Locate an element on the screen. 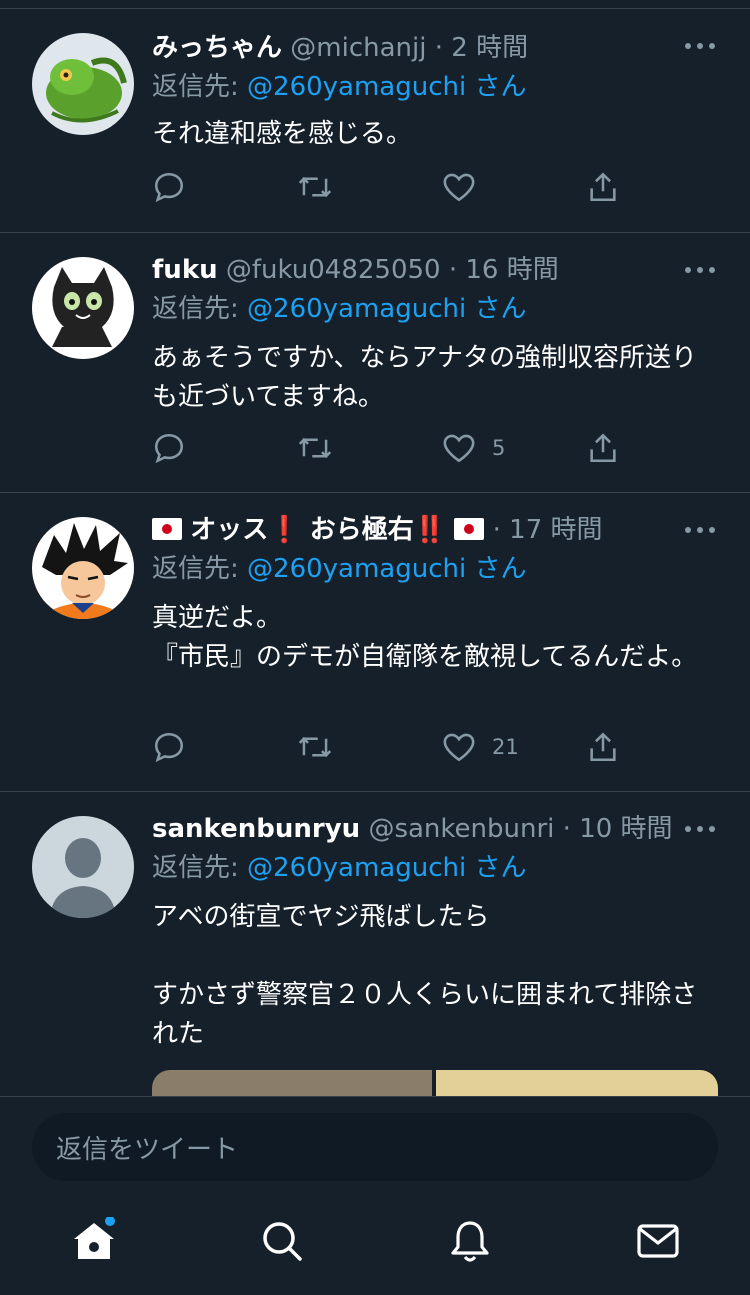 The height and width of the screenshot is (1295, 750). media-image-left is located at coordinates (292, 1083).